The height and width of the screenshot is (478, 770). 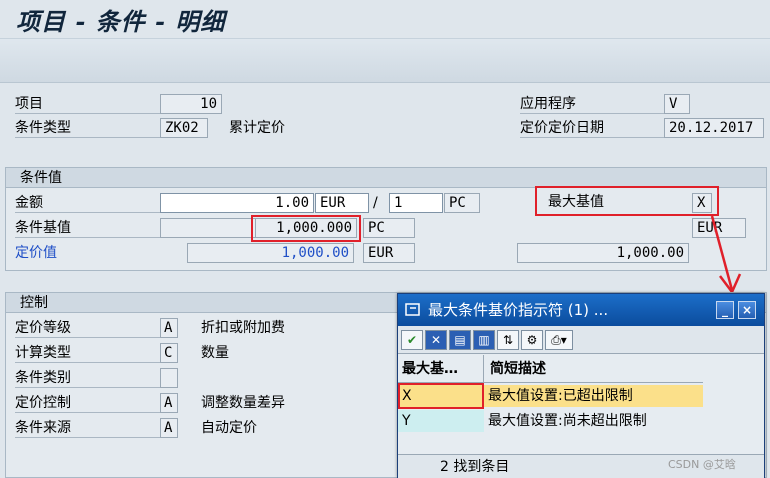 I want to click on dialog-grid-header: 最大基… 简短描述, so click(x=550, y=369).